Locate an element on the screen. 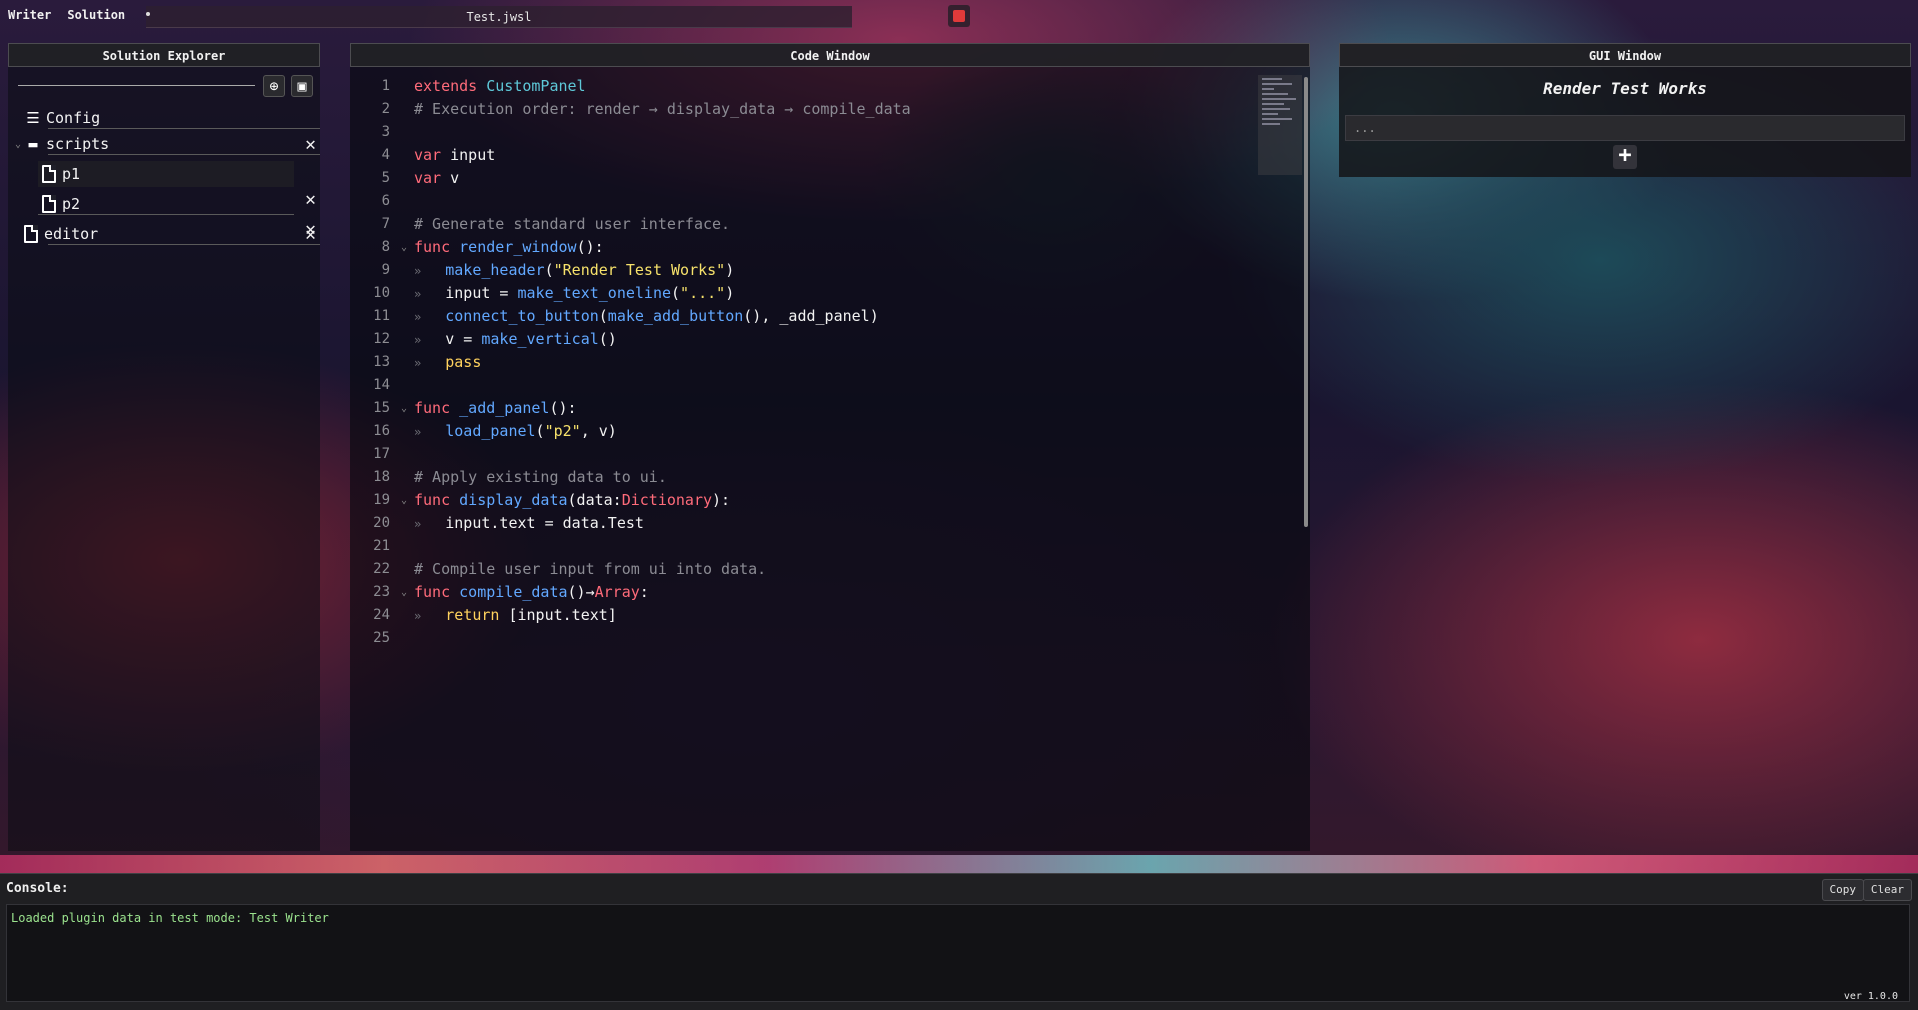 The width and height of the screenshot is (1918, 1010). stop-icon is located at coordinates (959, 16).